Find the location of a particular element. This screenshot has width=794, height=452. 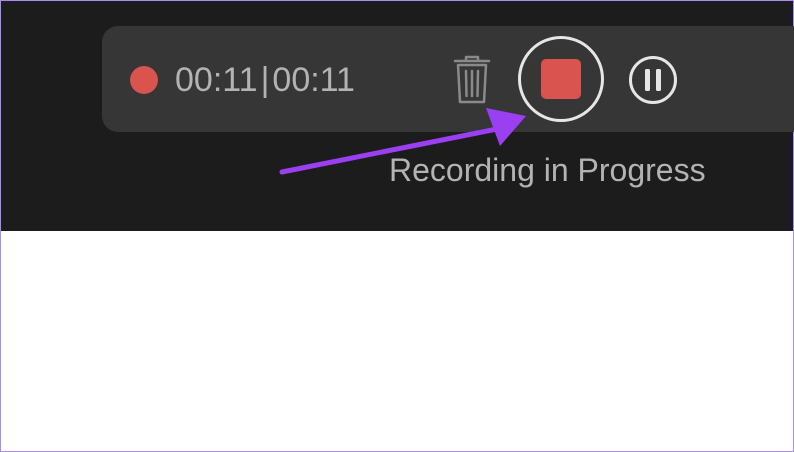

recording-timer: 00:11|00:11 is located at coordinates (265, 80).